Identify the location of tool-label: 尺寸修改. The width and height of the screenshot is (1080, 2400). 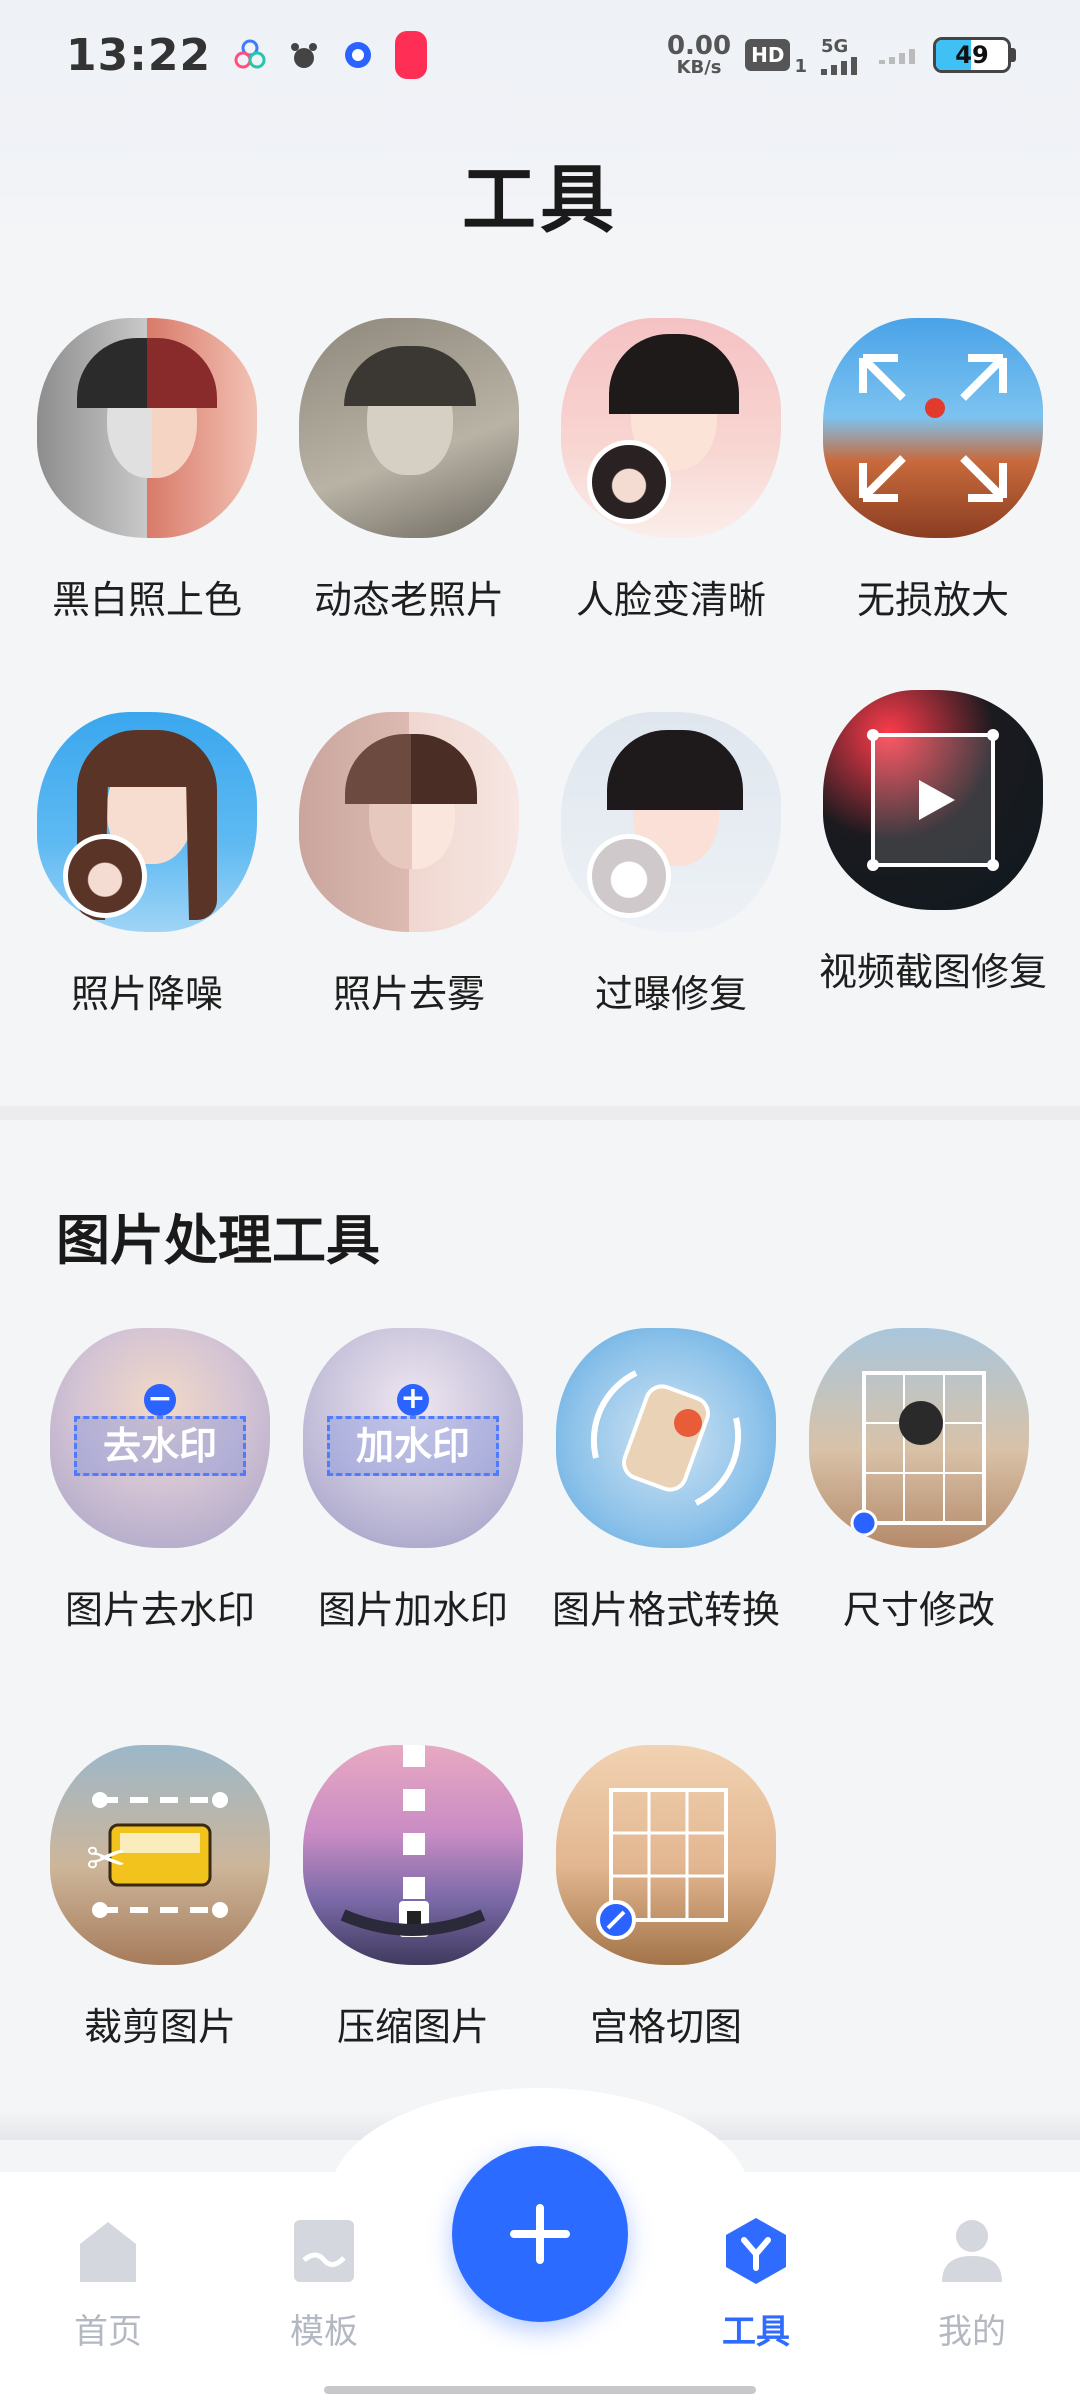
(918, 1610).